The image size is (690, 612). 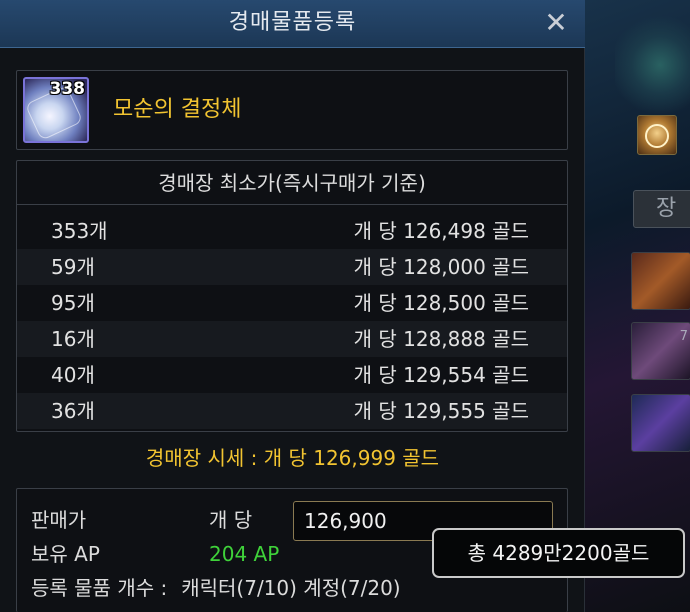 I want to click on table-row: 59개 개 당 128,000 골드, so click(x=292, y=267).